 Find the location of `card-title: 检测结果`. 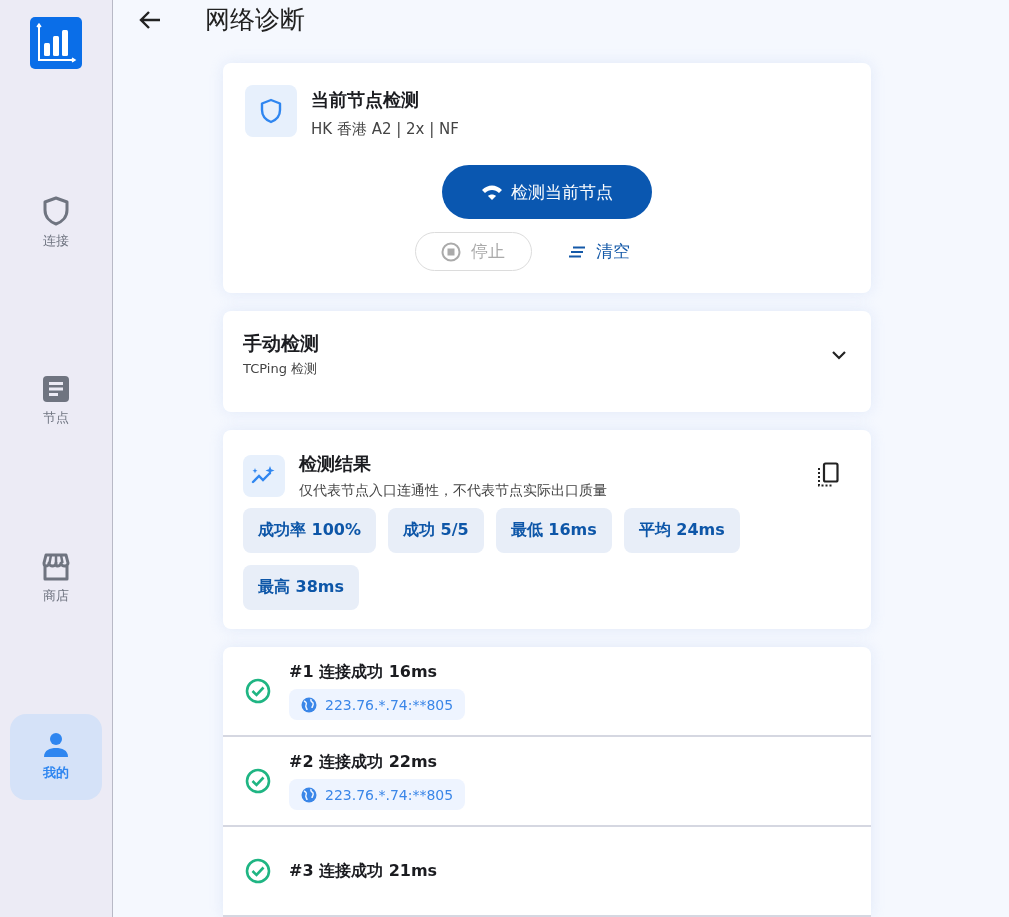

card-title: 检测结果 is located at coordinates (335, 464).